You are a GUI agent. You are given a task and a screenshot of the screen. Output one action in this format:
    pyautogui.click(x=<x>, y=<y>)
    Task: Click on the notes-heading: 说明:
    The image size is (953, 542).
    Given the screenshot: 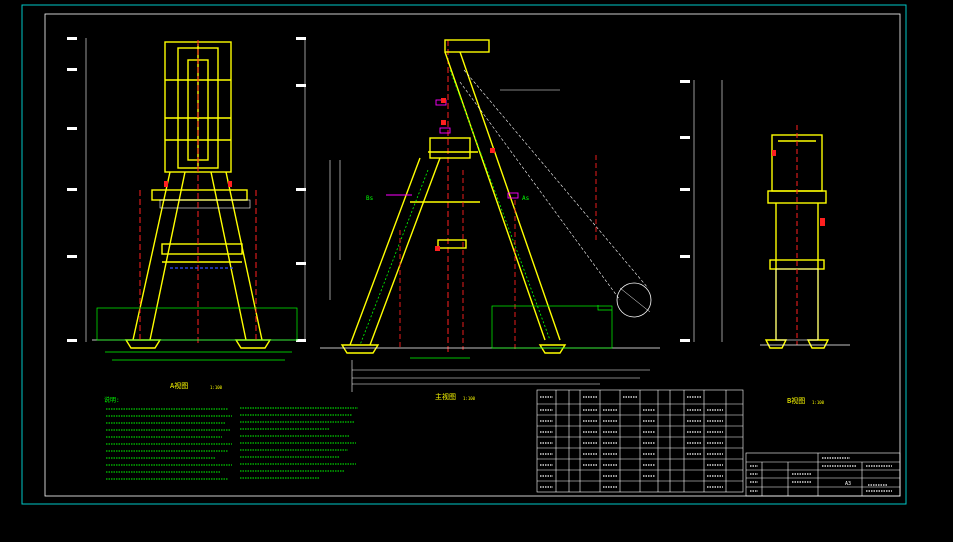 What is the action you would take?
    pyautogui.click(x=112, y=400)
    